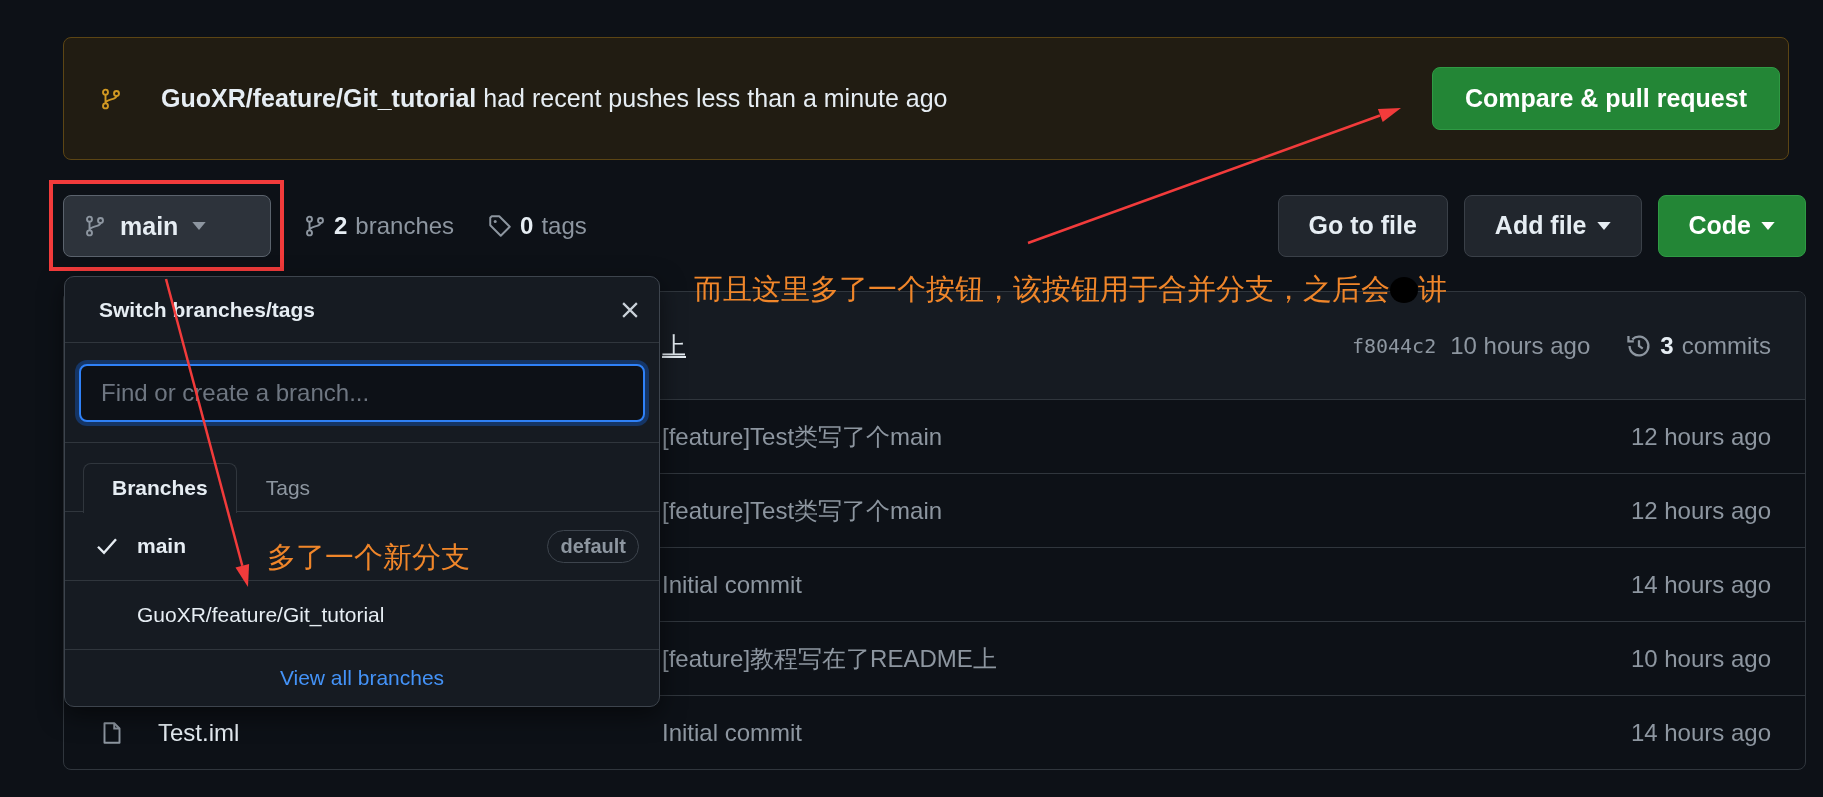 The width and height of the screenshot is (1823, 797). I want to click on file-name-link: Test.iml, so click(199, 732).